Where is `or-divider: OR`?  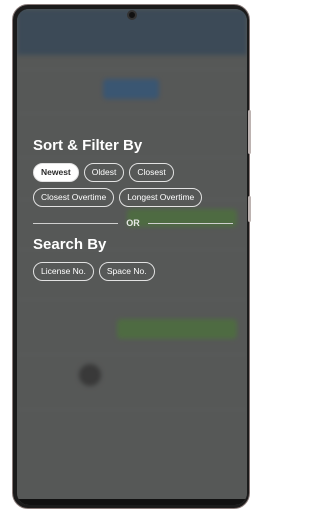
or-divider: OR is located at coordinates (133, 223).